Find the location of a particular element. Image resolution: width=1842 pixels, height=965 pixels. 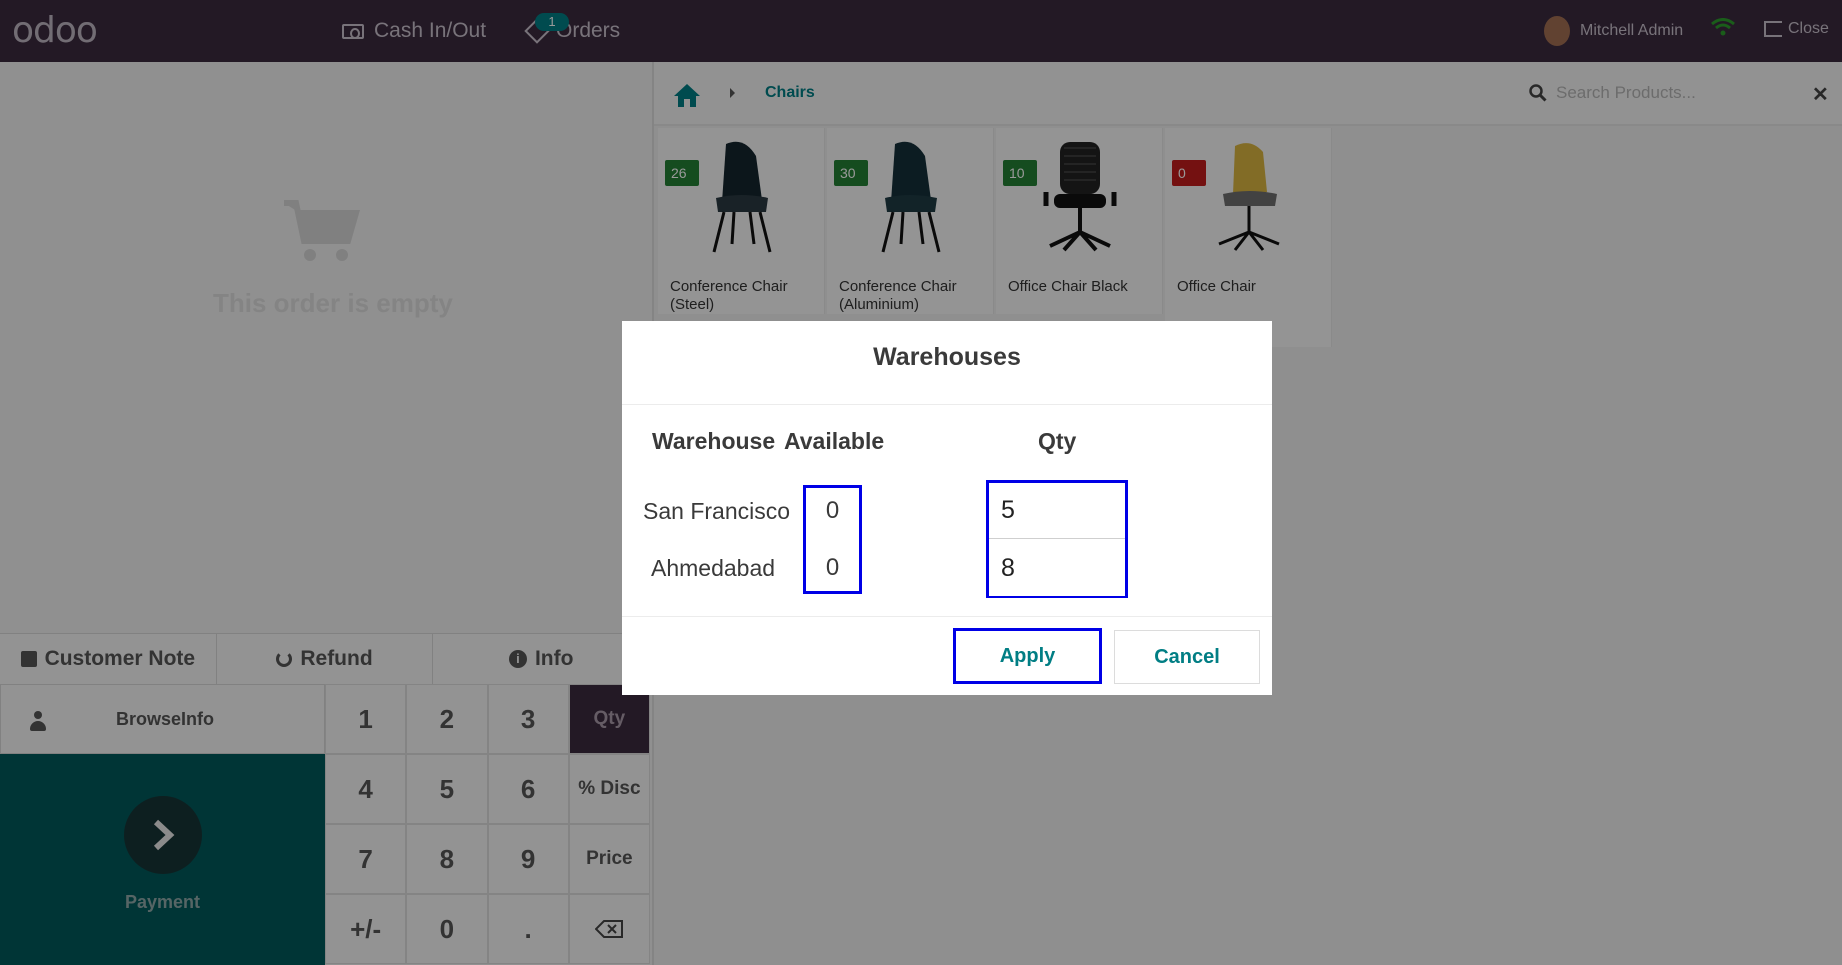

warehouse-name: Ahmedabad is located at coordinates (713, 568).